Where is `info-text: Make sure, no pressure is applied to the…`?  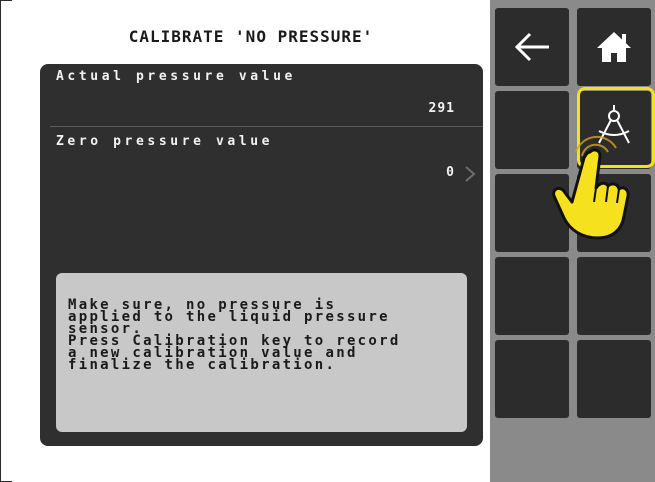
info-text: Make sure, no pressure is applied to the… is located at coordinates (234, 335).